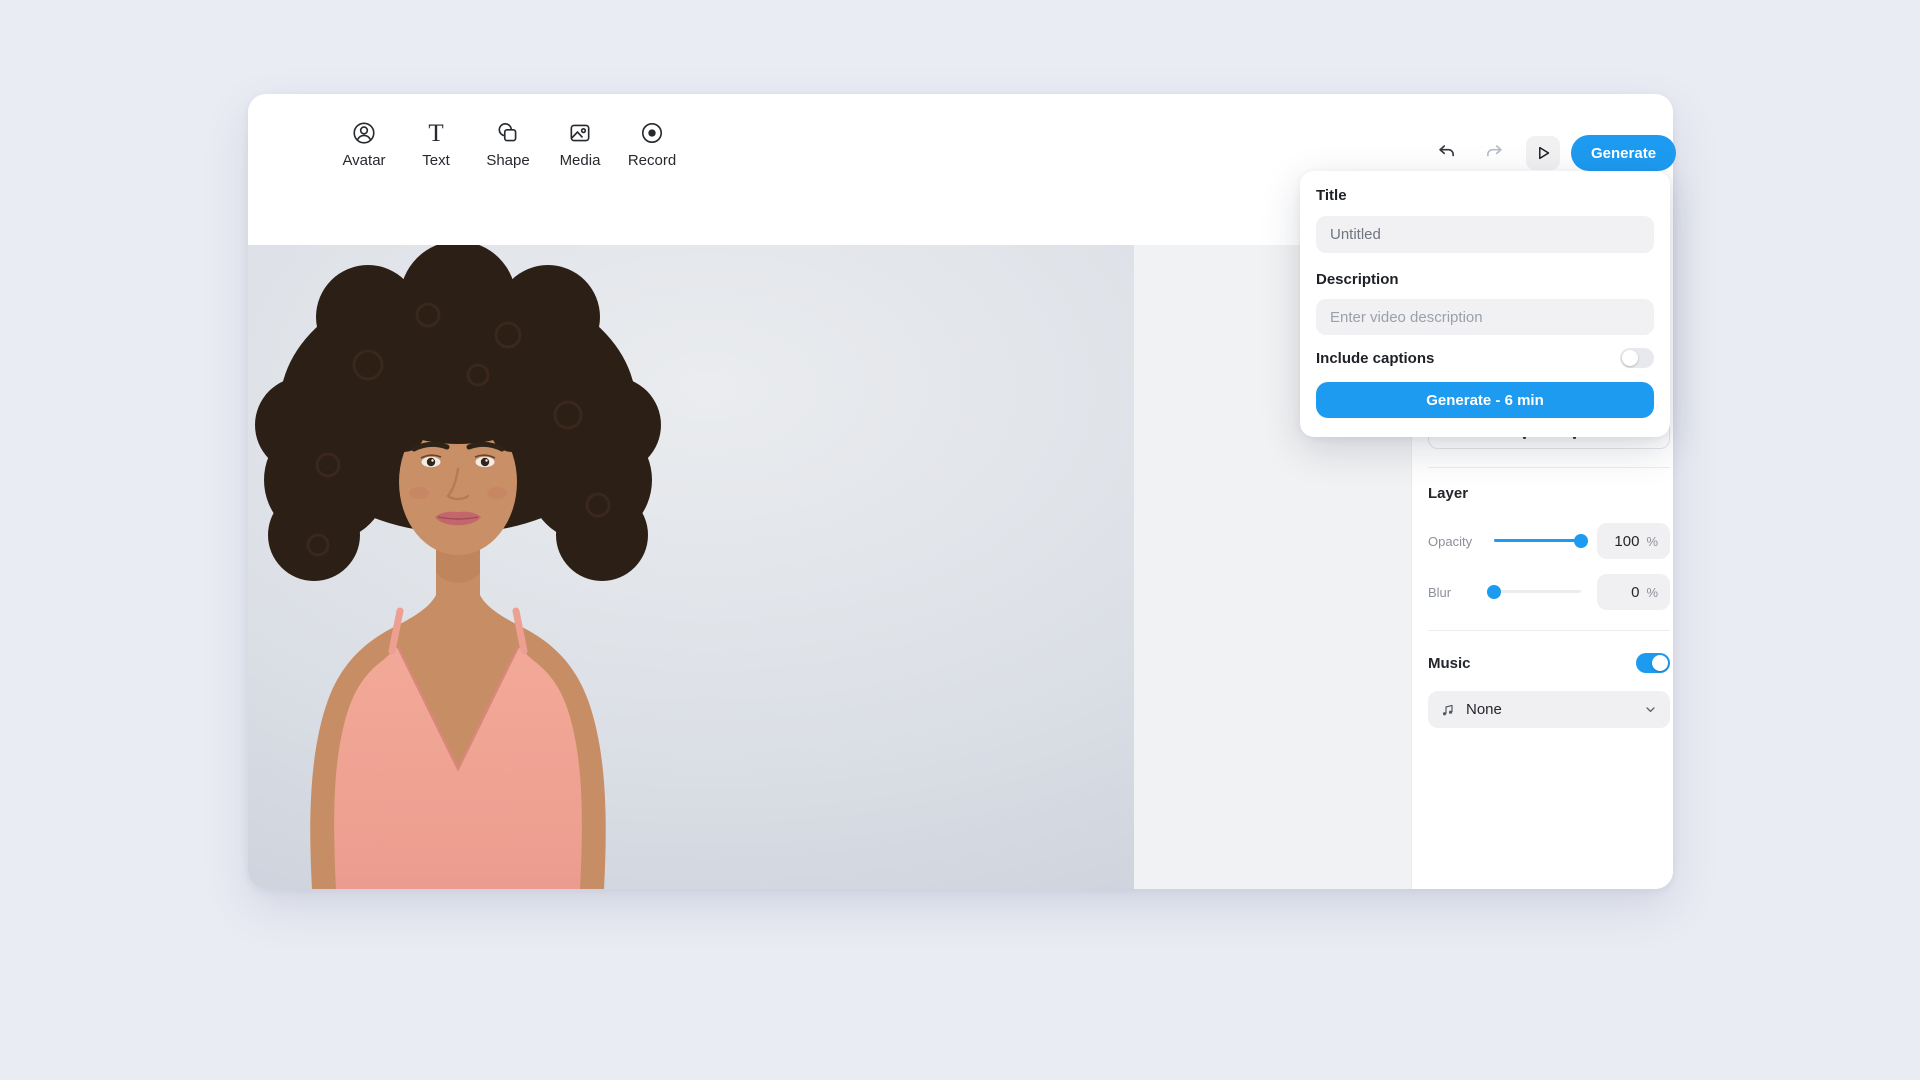 The image size is (1920, 1080). I want to click on redo-icon, so click(1494, 151).